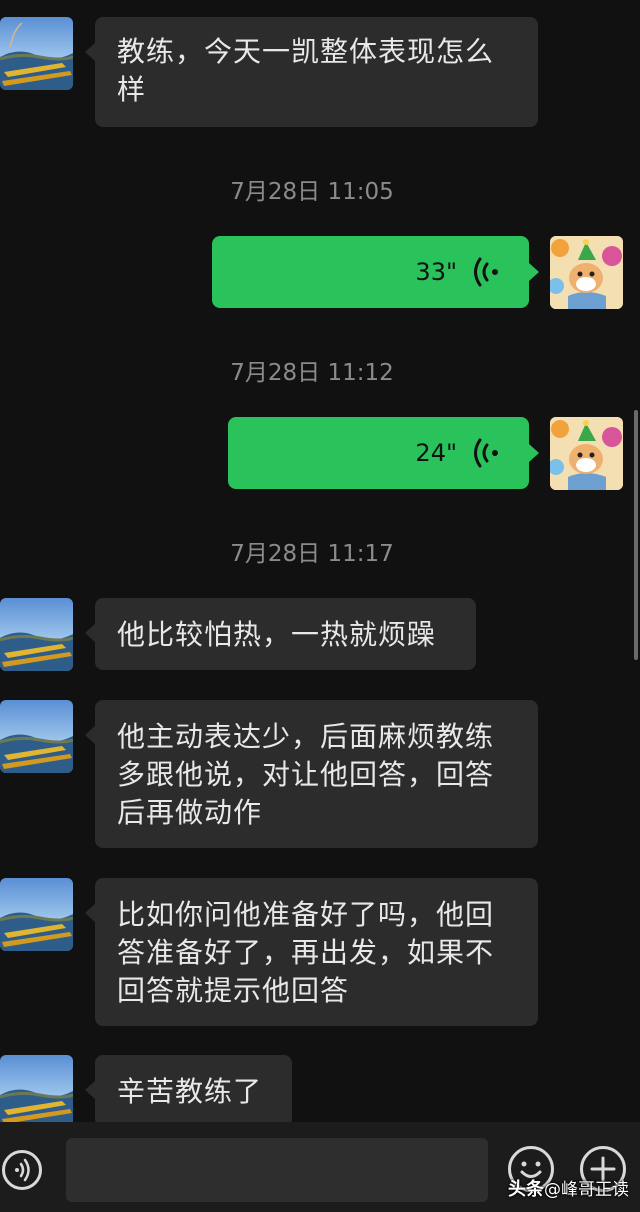 This screenshot has width=640, height=1212. I want to click on message-text: 辛苦教练了, so click(190, 1091).